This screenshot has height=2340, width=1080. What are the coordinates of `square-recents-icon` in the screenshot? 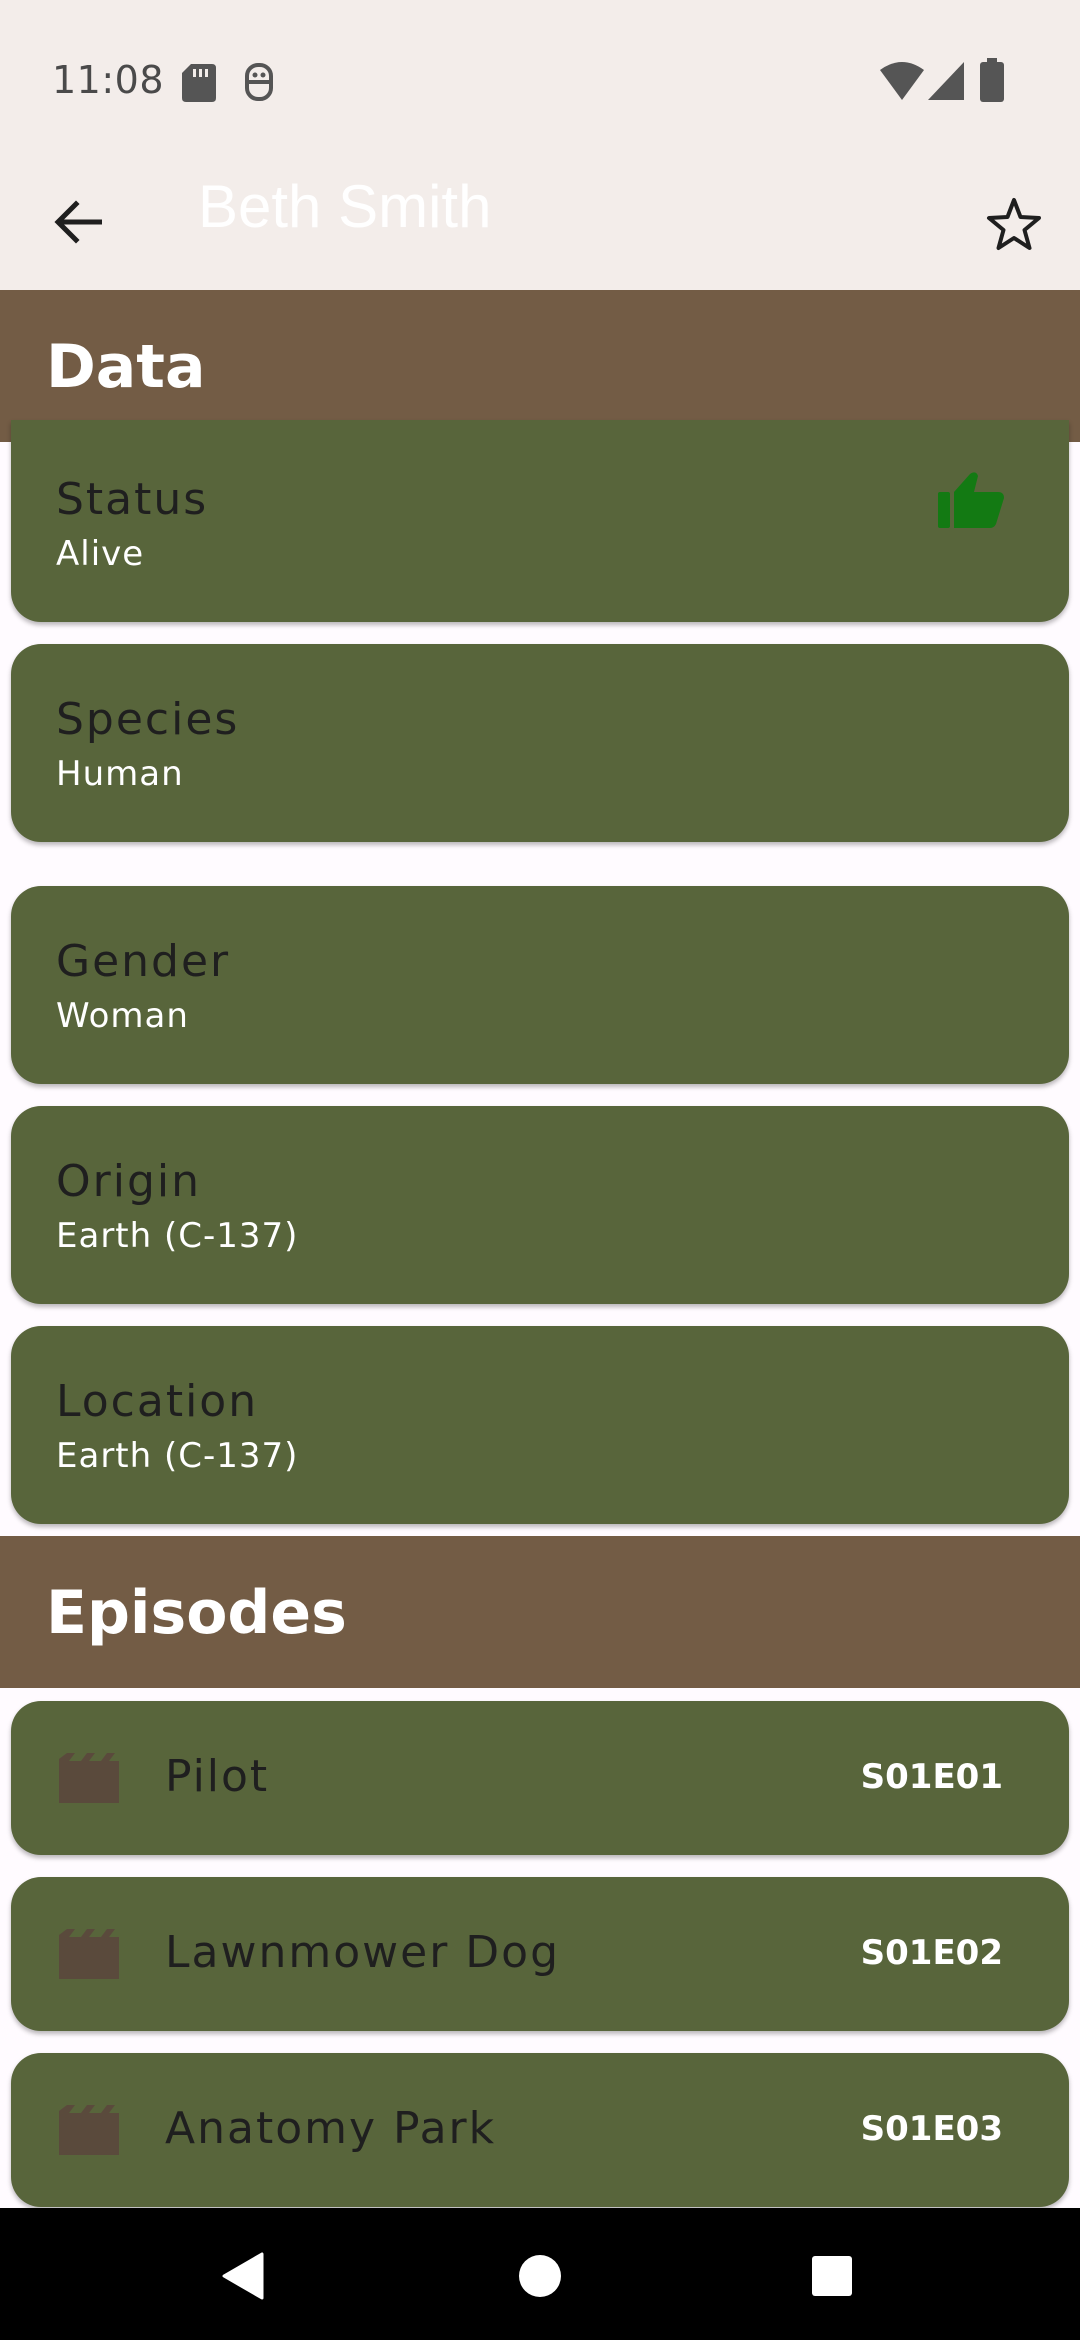 It's located at (832, 2276).